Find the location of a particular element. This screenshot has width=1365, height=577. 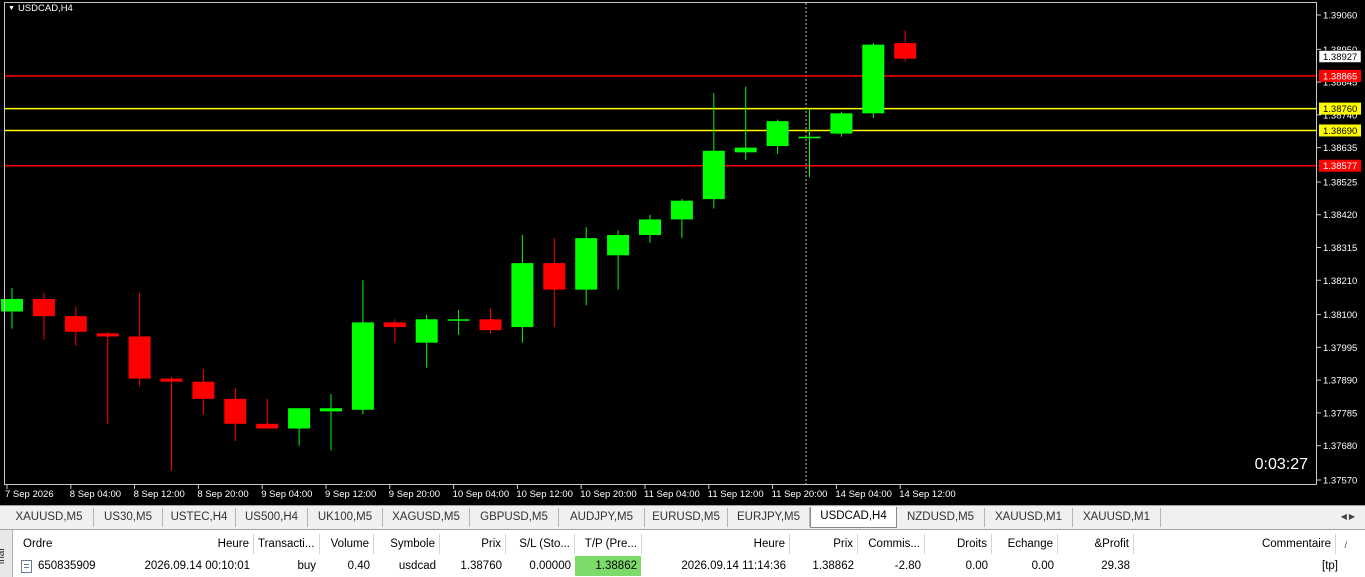

time-tick-label: 8 Sep 20:00 is located at coordinates (222, 494).